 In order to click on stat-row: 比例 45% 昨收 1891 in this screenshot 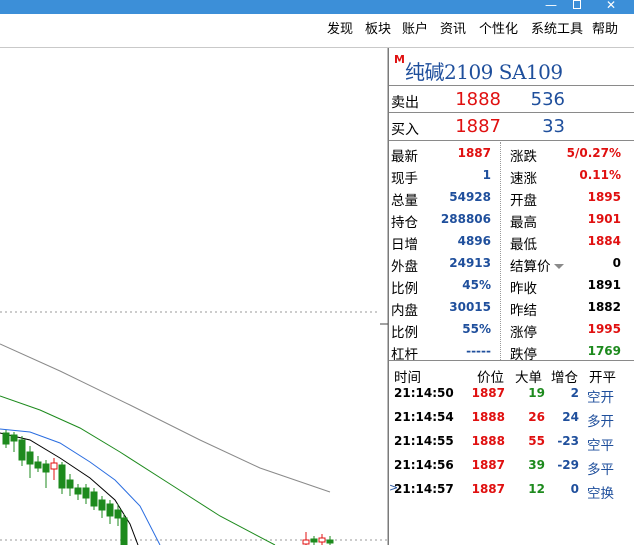, I will do `click(511, 285)`.